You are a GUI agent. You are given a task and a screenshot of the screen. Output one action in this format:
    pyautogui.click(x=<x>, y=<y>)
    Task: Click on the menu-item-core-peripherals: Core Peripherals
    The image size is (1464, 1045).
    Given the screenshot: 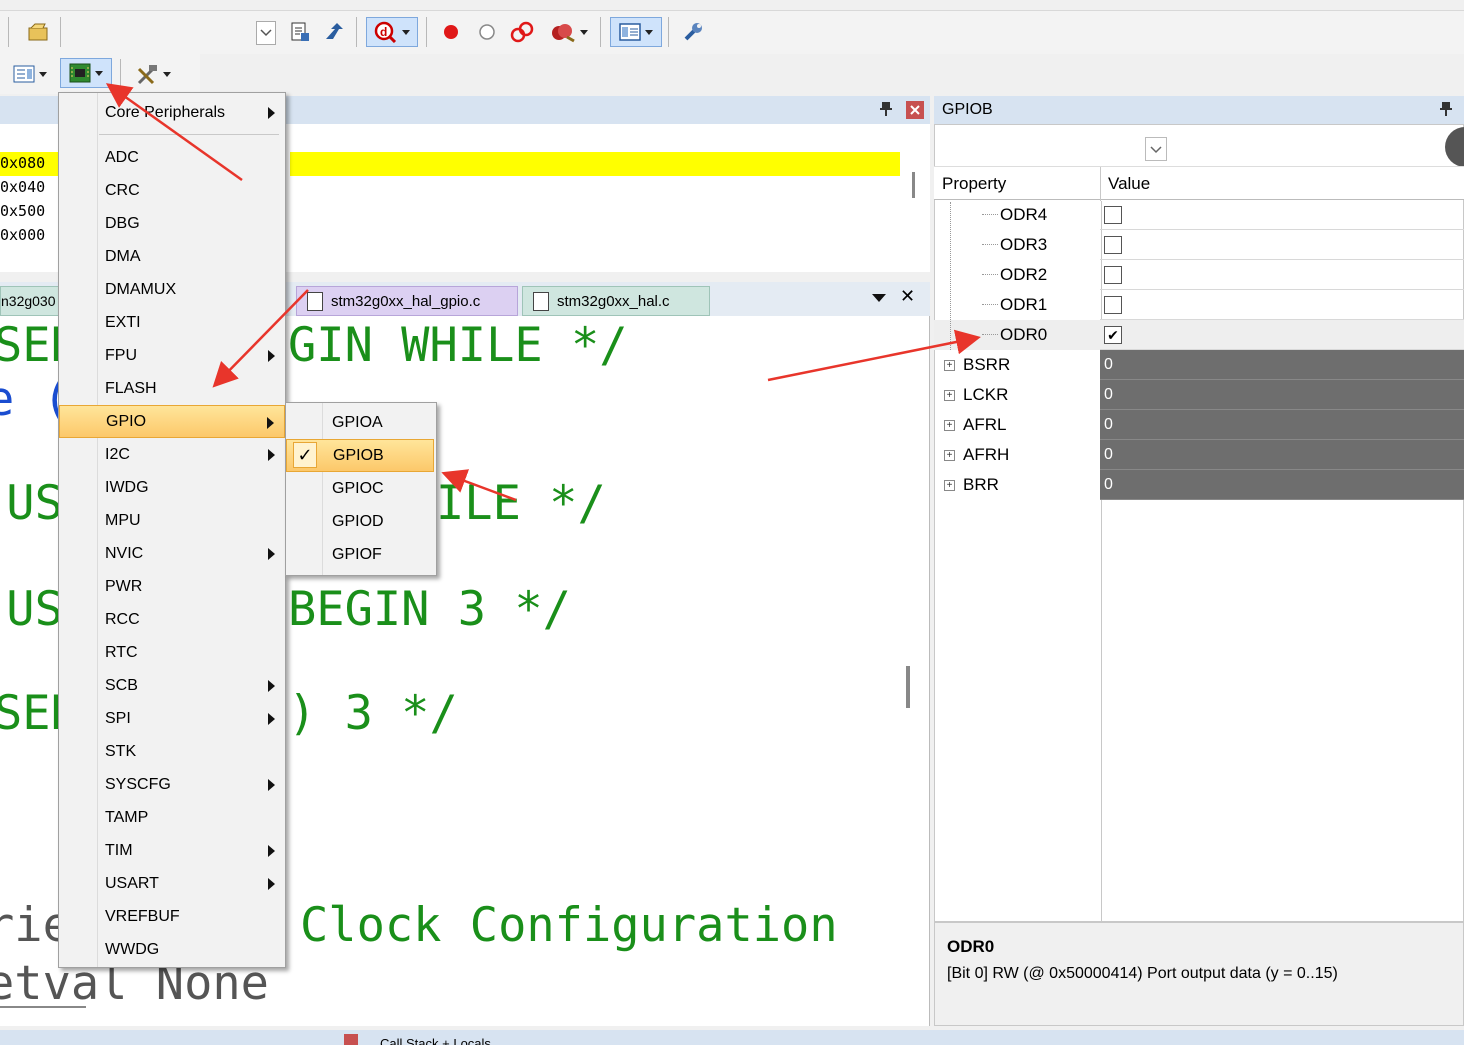 What is the action you would take?
    pyautogui.click(x=172, y=112)
    